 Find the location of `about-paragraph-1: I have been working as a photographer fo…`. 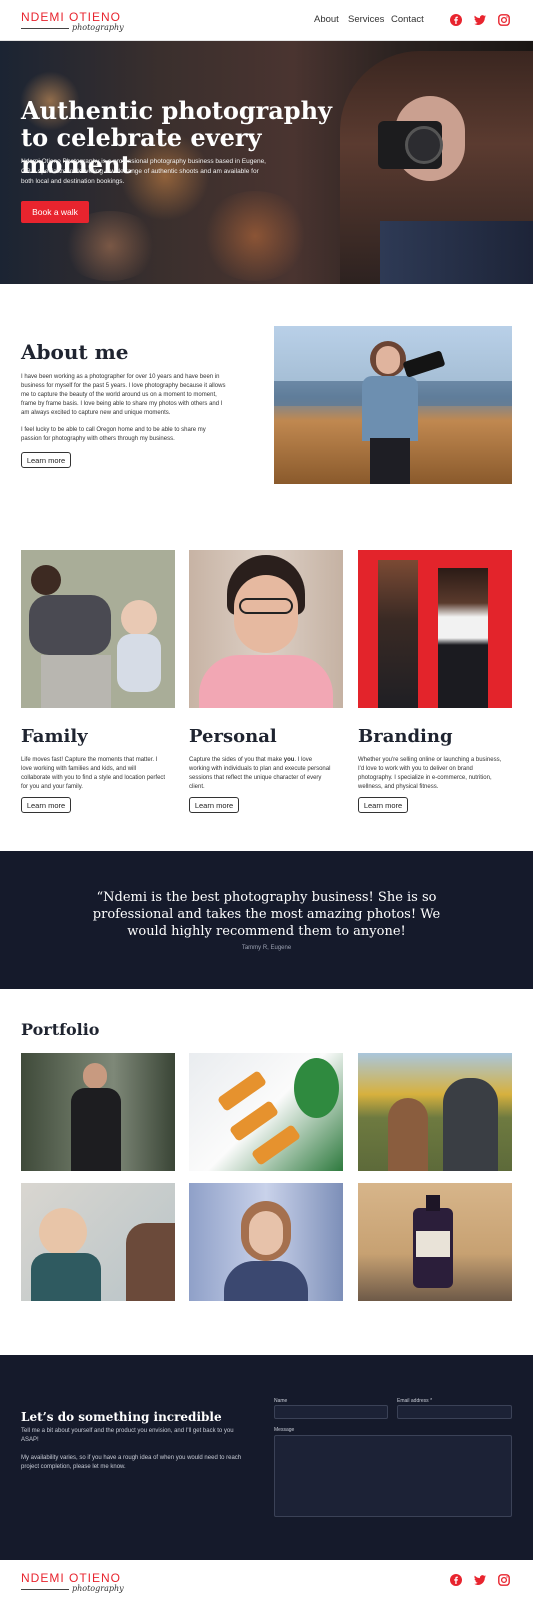

about-paragraph-1: I have been working as a photographer fo… is located at coordinates (123, 395).